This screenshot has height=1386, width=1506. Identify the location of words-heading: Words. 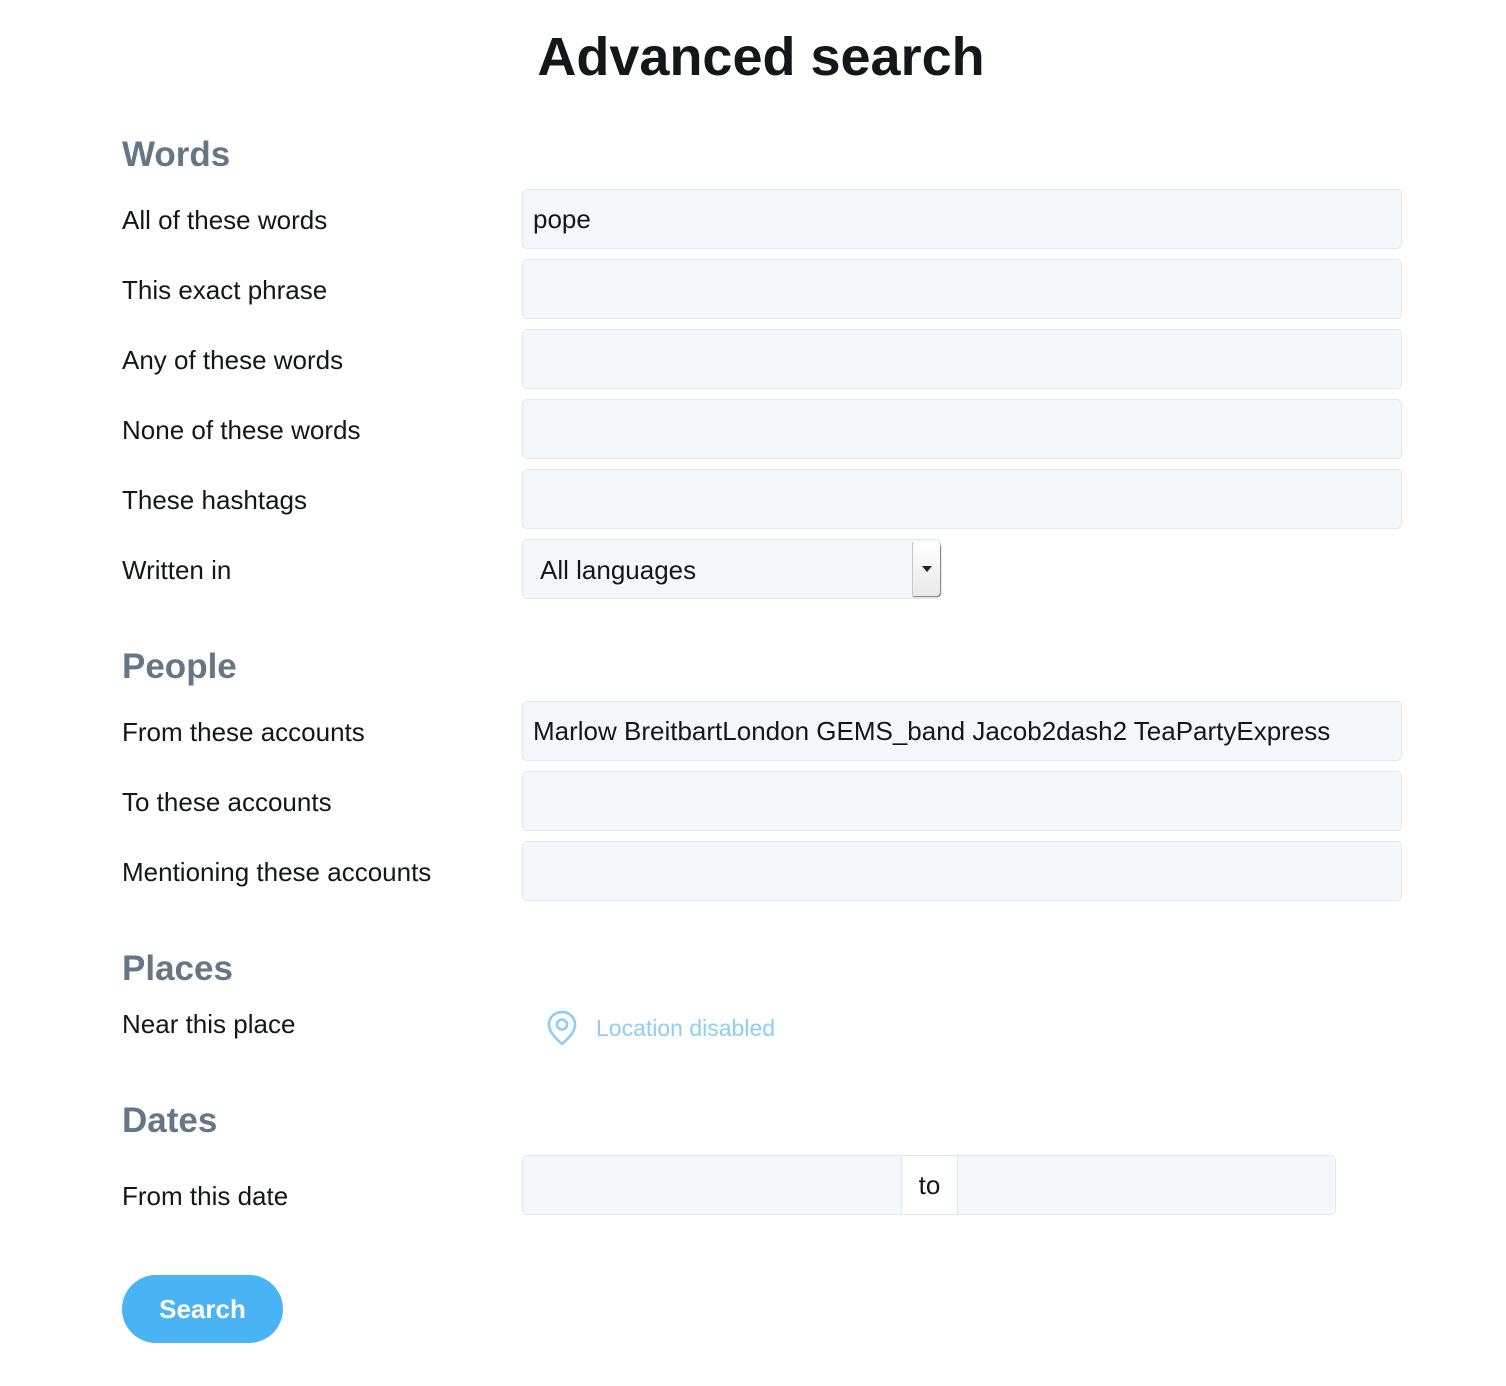
(176, 154).